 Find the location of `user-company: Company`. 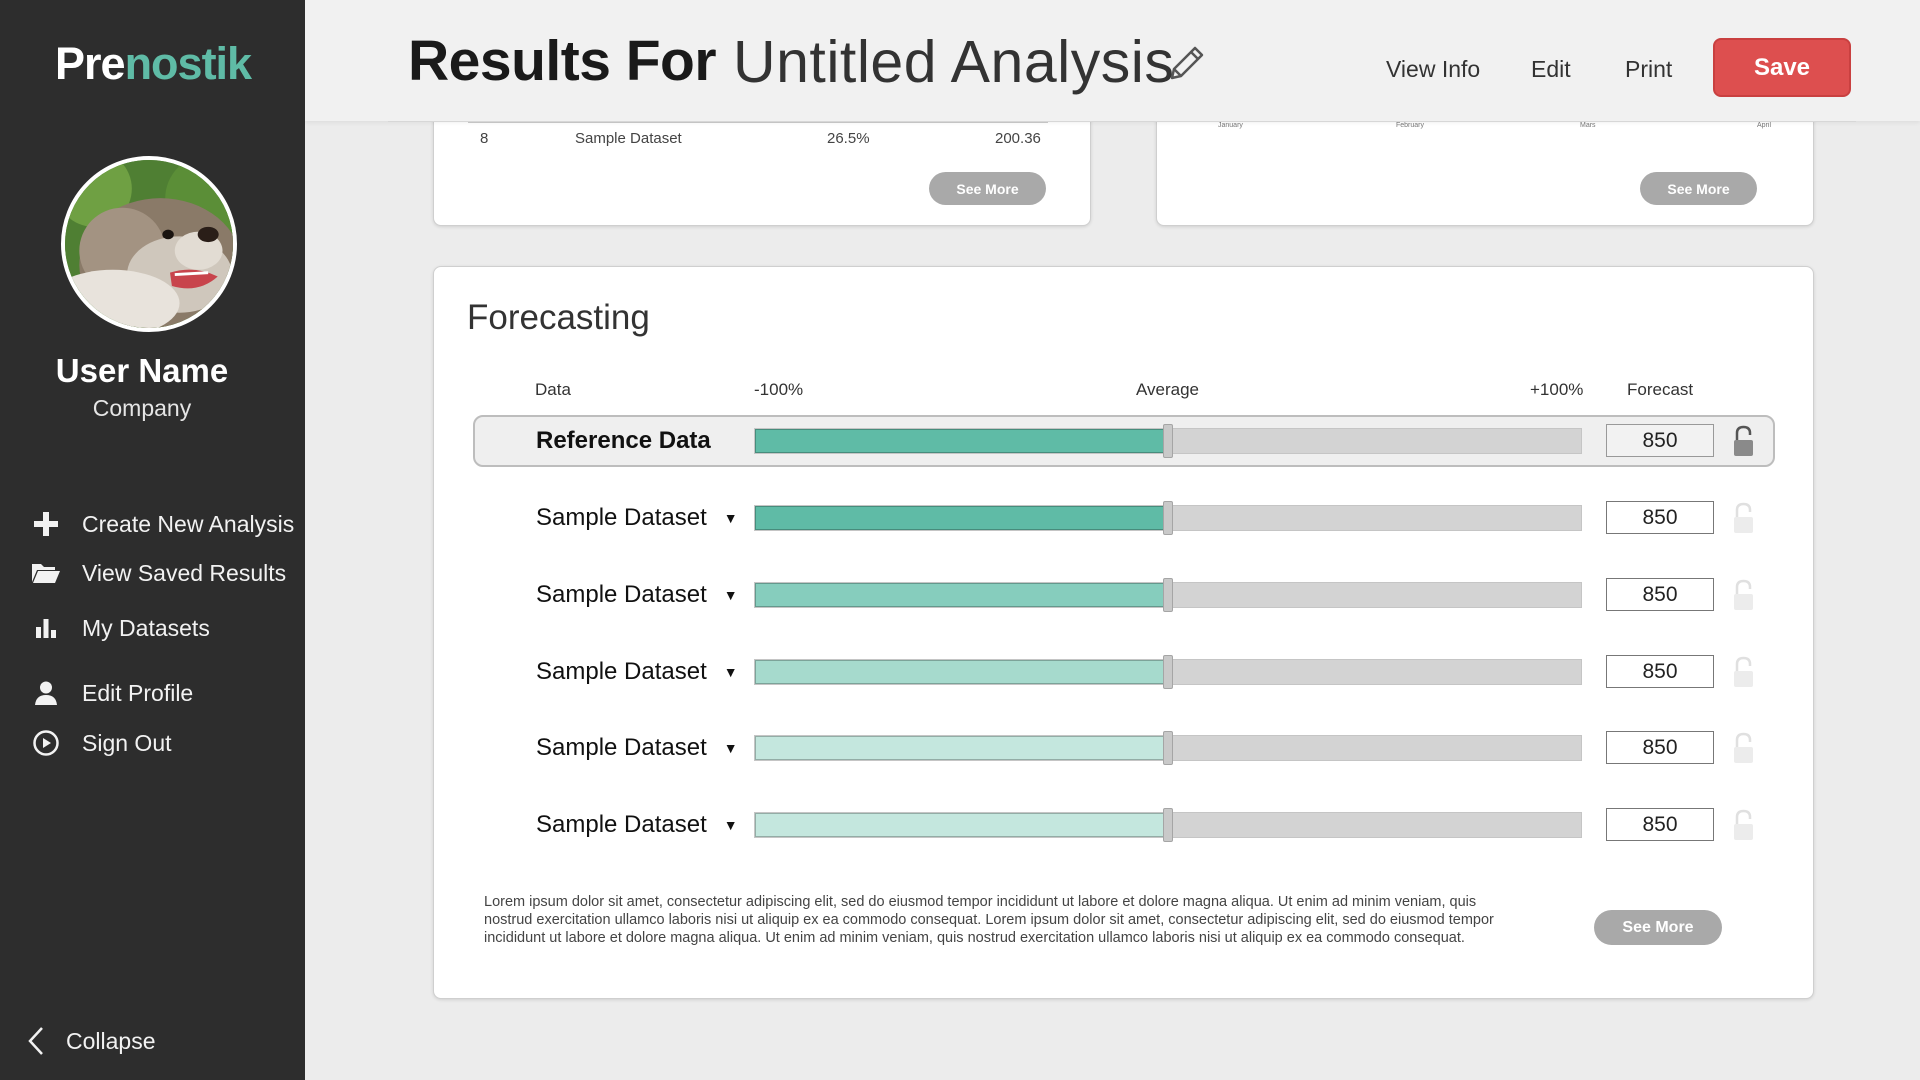

user-company: Company is located at coordinates (142, 408).